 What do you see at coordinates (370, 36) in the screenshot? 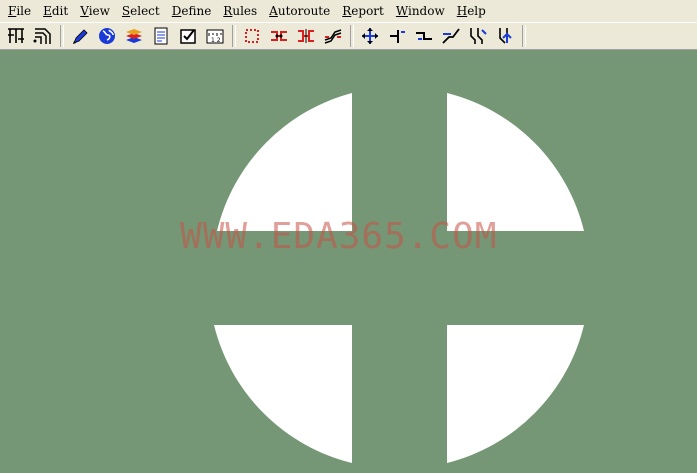
I see `move-icon` at bounding box center [370, 36].